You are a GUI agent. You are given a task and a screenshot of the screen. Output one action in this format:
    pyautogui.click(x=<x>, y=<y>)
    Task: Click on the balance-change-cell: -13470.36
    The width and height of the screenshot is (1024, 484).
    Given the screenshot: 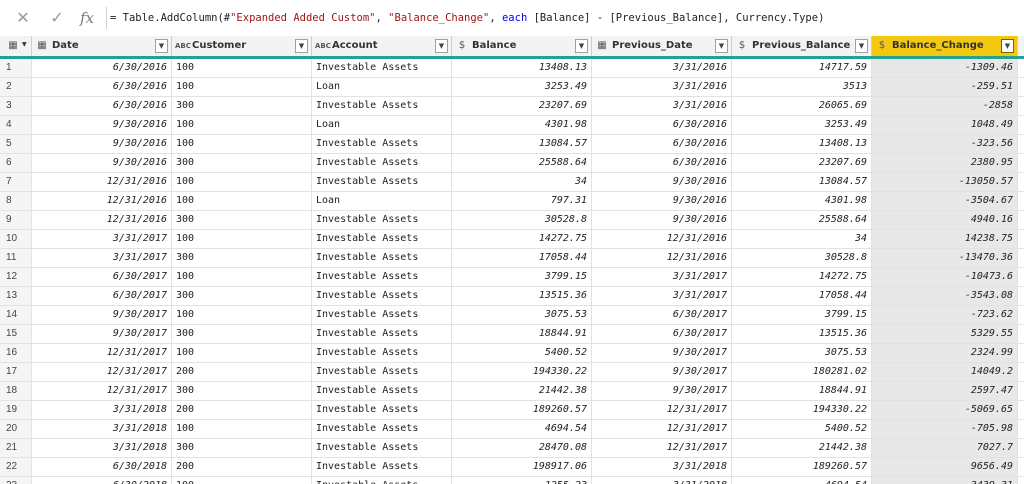 What is the action you would take?
    pyautogui.click(x=945, y=258)
    